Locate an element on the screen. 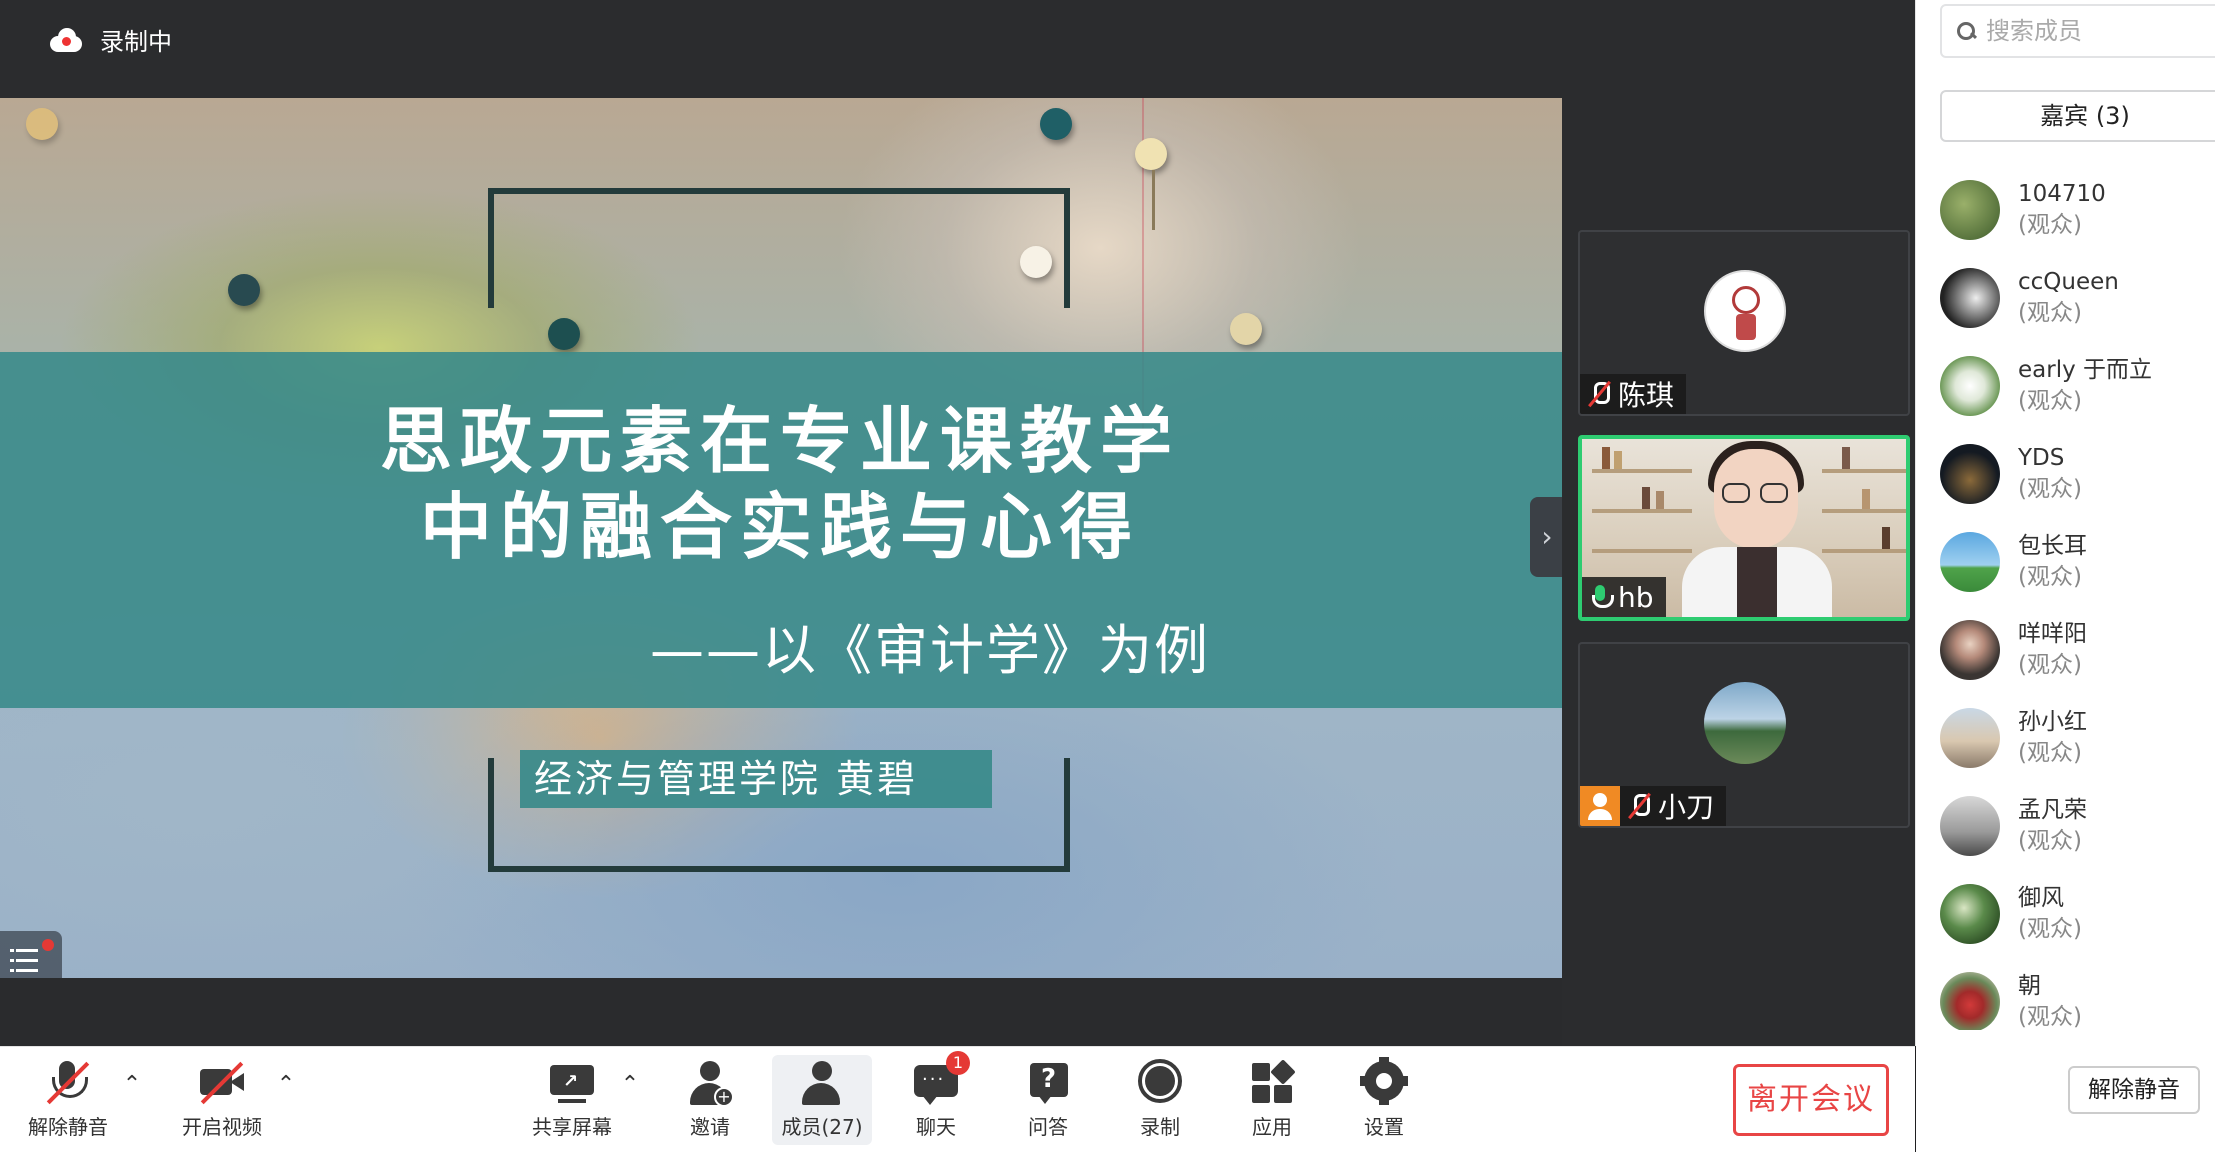  qa-button: ? 问答 is located at coordinates (1048, 1100).